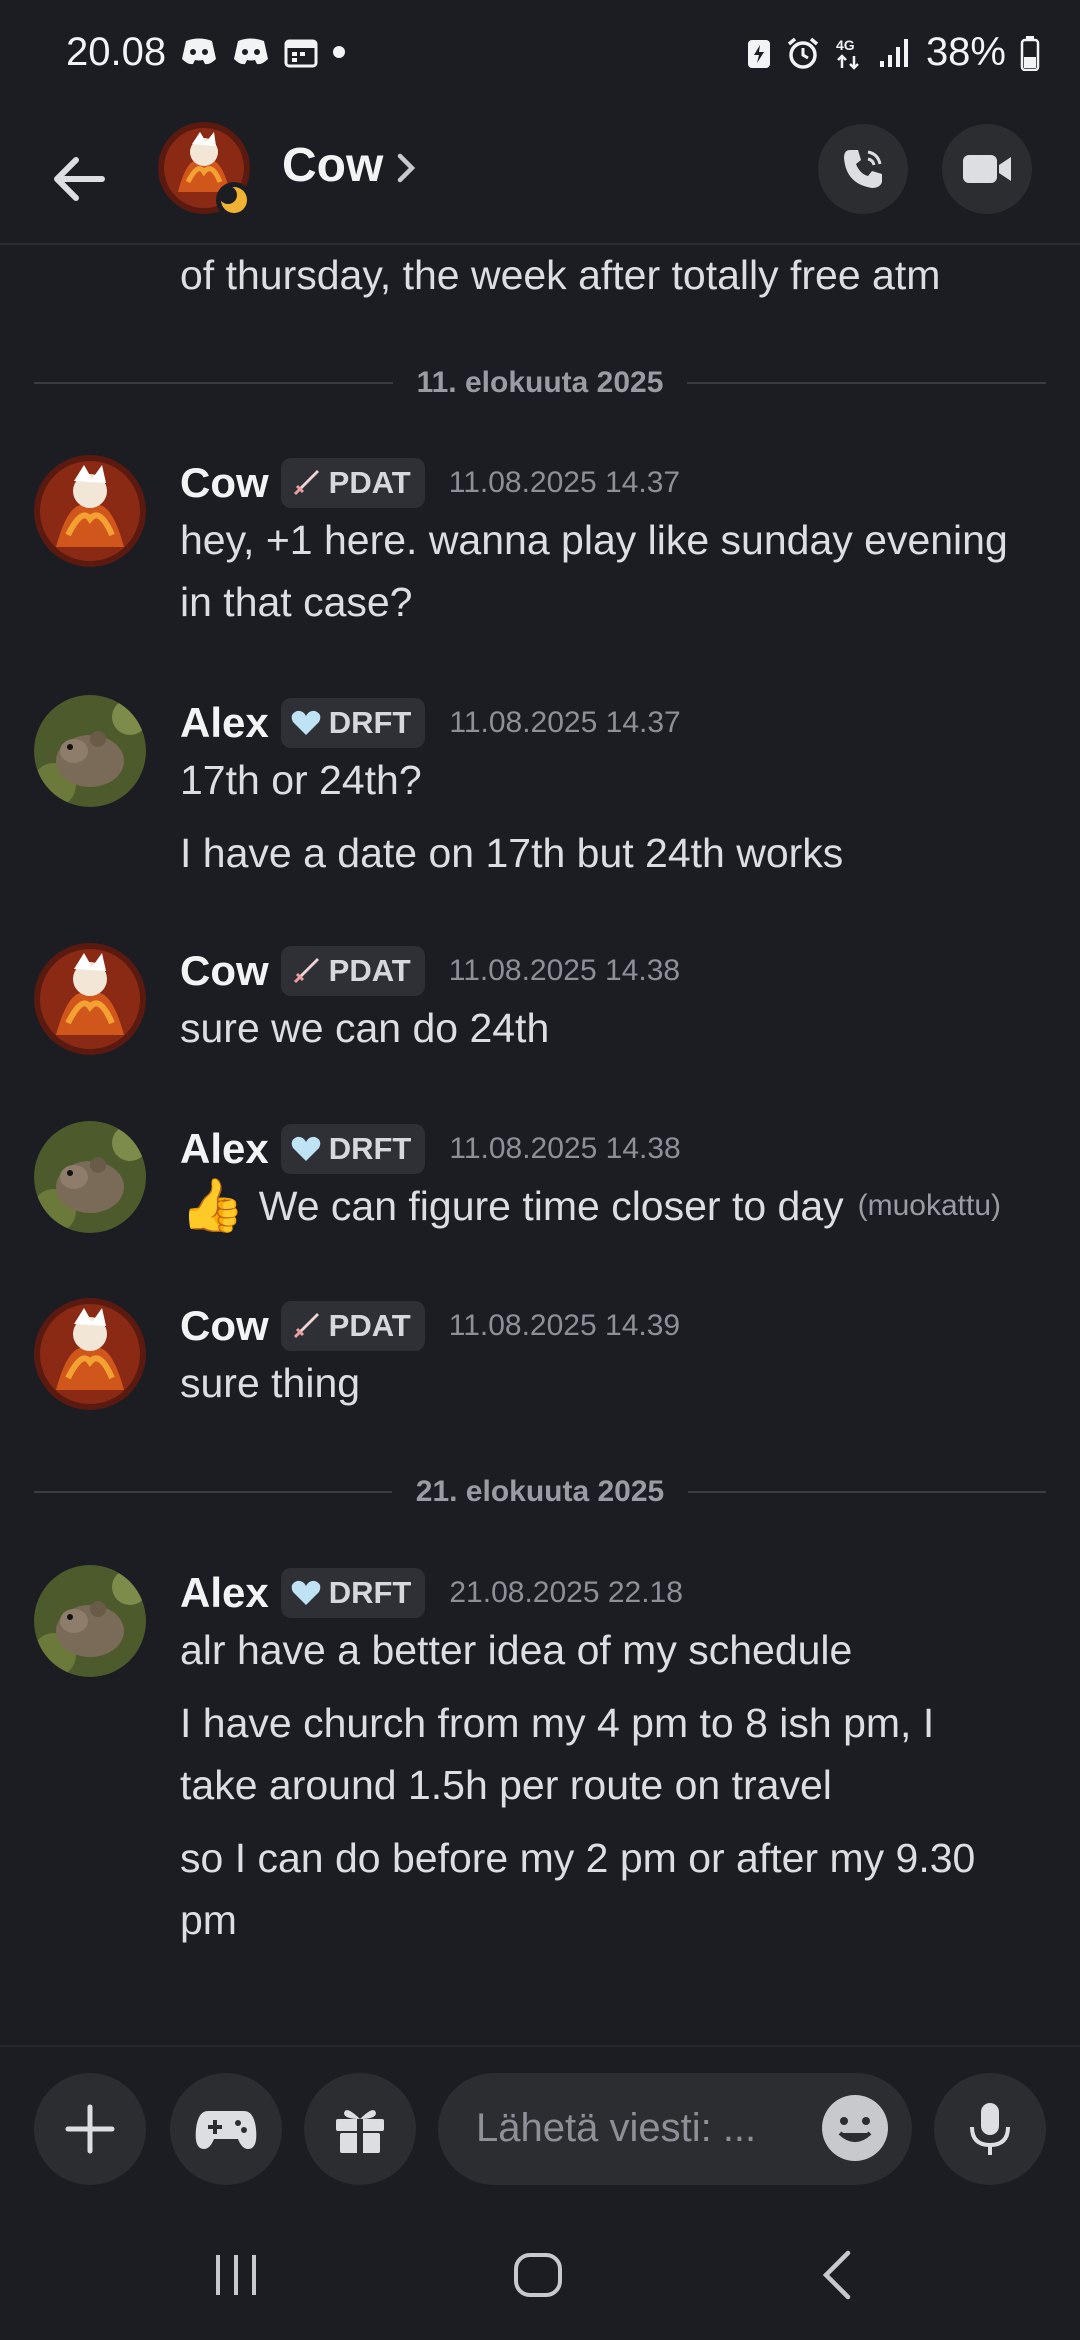 This screenshot has height=2340, width=1080. I want to click on calendar-icon, so click(301, 53).